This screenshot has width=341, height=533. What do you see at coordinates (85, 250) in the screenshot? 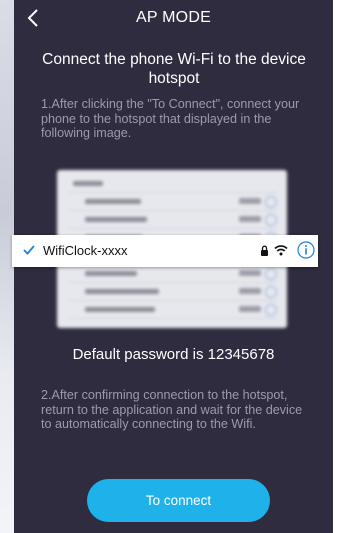
I see `wifi-ssid: WifiClock-xxxx` at bounding box center [85, 250].